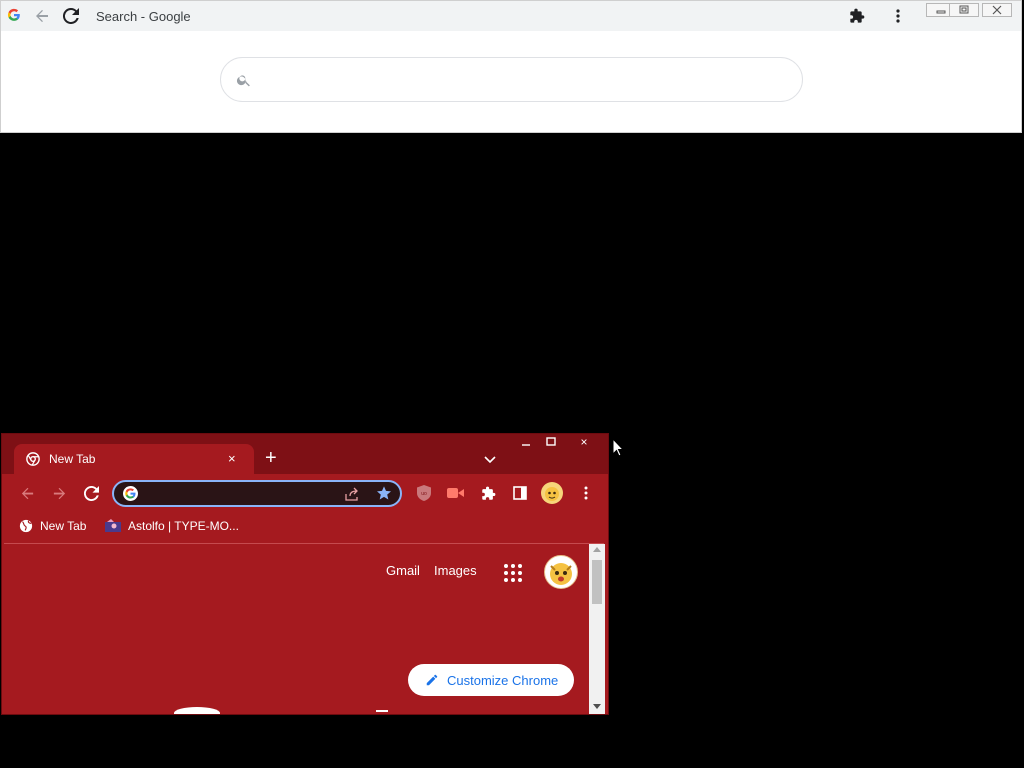 This screenshot has height=768, width=1024. I want to click on maximize-icon, so click(551, 441).